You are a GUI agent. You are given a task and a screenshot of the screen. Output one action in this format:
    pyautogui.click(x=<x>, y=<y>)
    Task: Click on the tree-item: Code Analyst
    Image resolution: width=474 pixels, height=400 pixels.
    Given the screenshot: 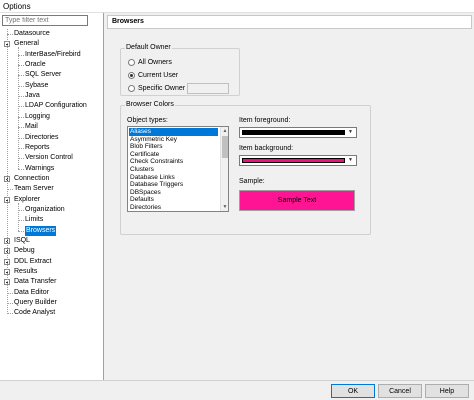 What is the action you would take?
    pyautogui.click(x=34, y=313)
    